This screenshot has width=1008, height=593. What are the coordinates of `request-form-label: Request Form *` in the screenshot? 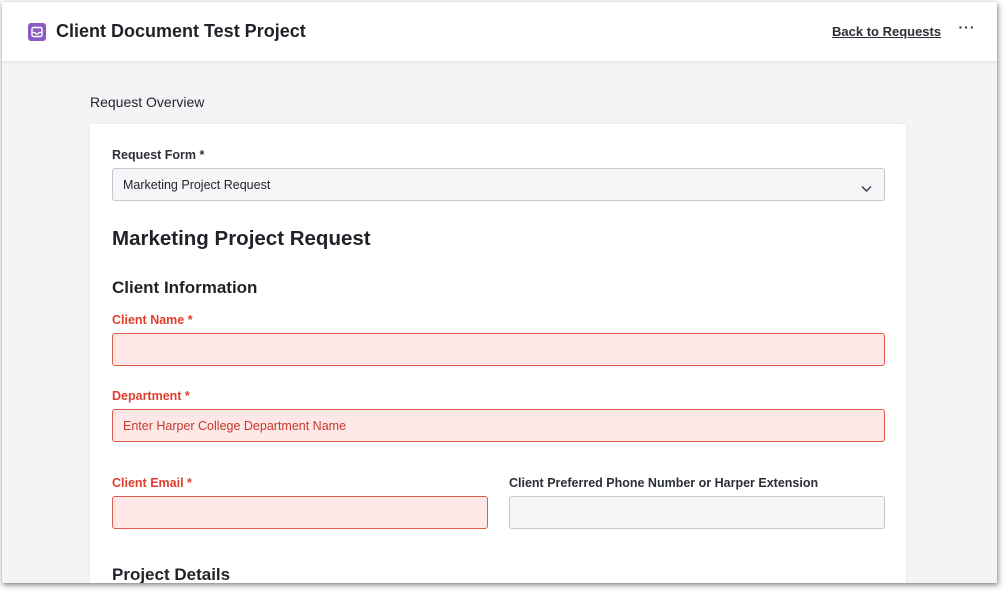 It's located at (158, 155).